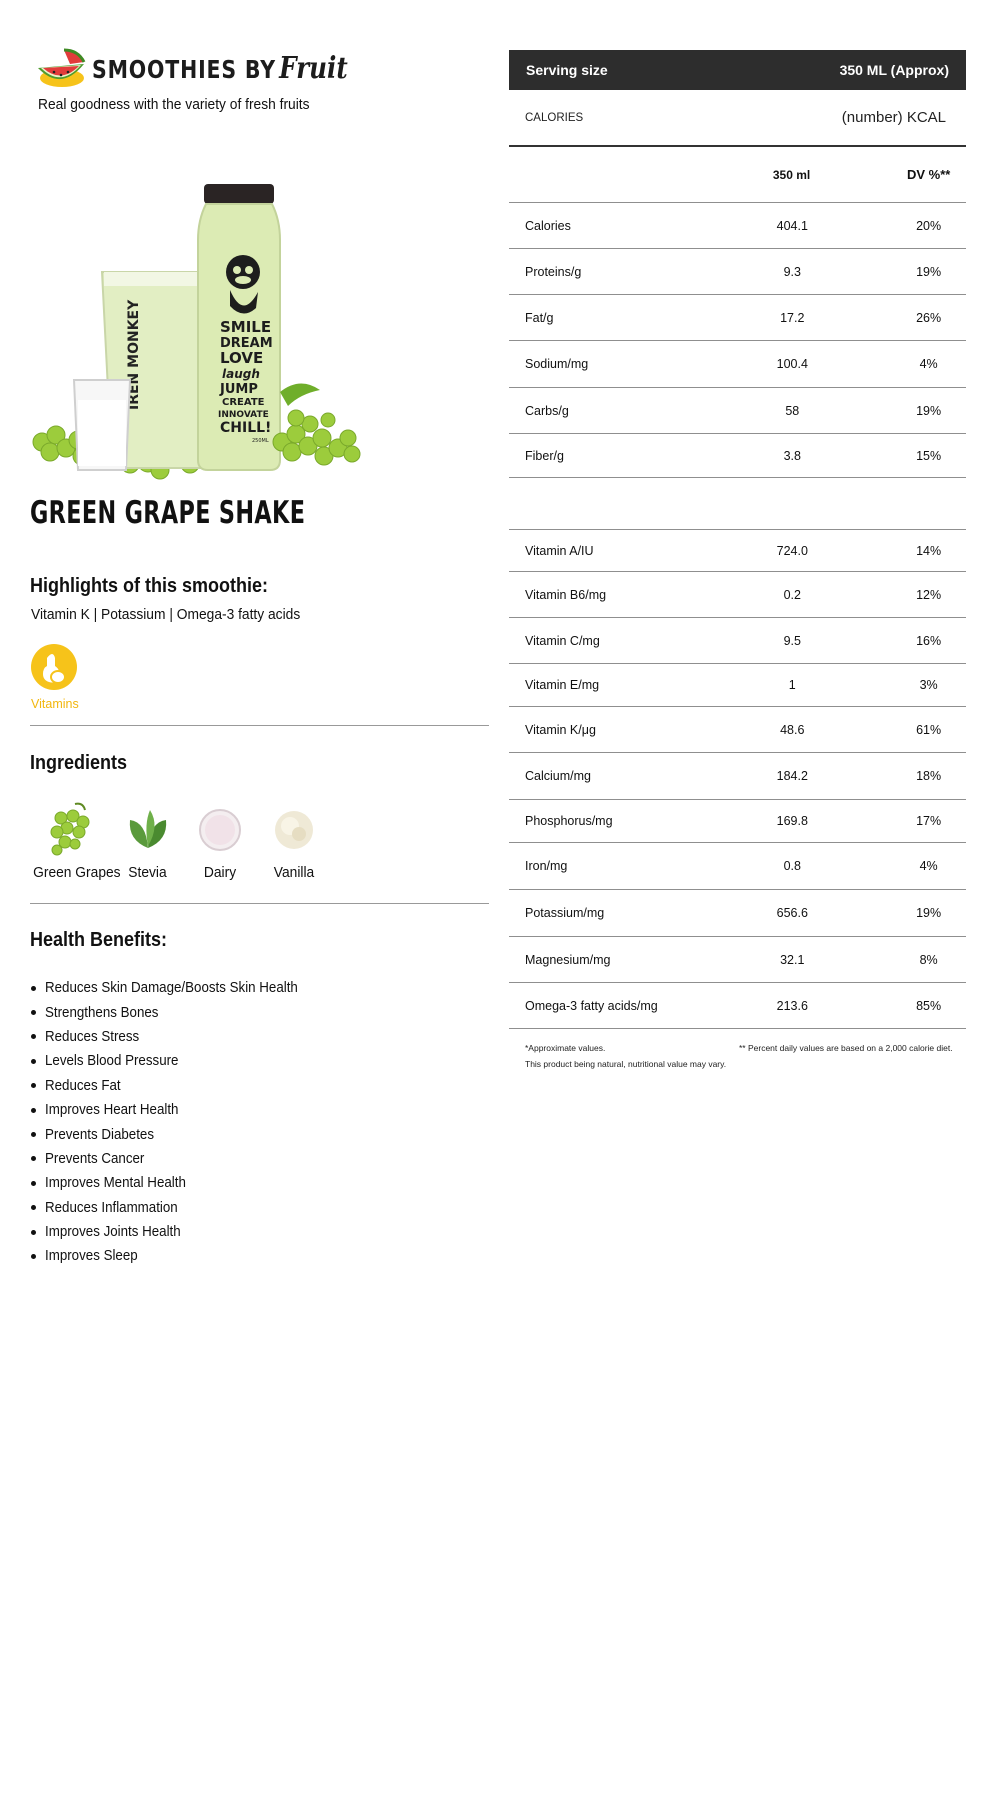 This screenshot has height=1797, width=1000. What do you see at coordinates (737, 866) in the screenshot?
I see `table-row: Iron/mg 0.8 4%` at bounding box center [737, 866].